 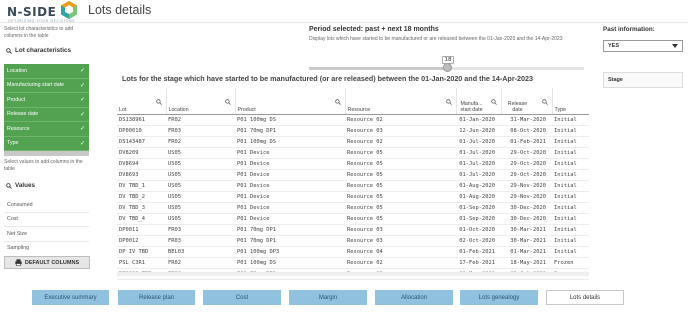 I want to click on page-title: Lots details, so click(x=120, y=10).